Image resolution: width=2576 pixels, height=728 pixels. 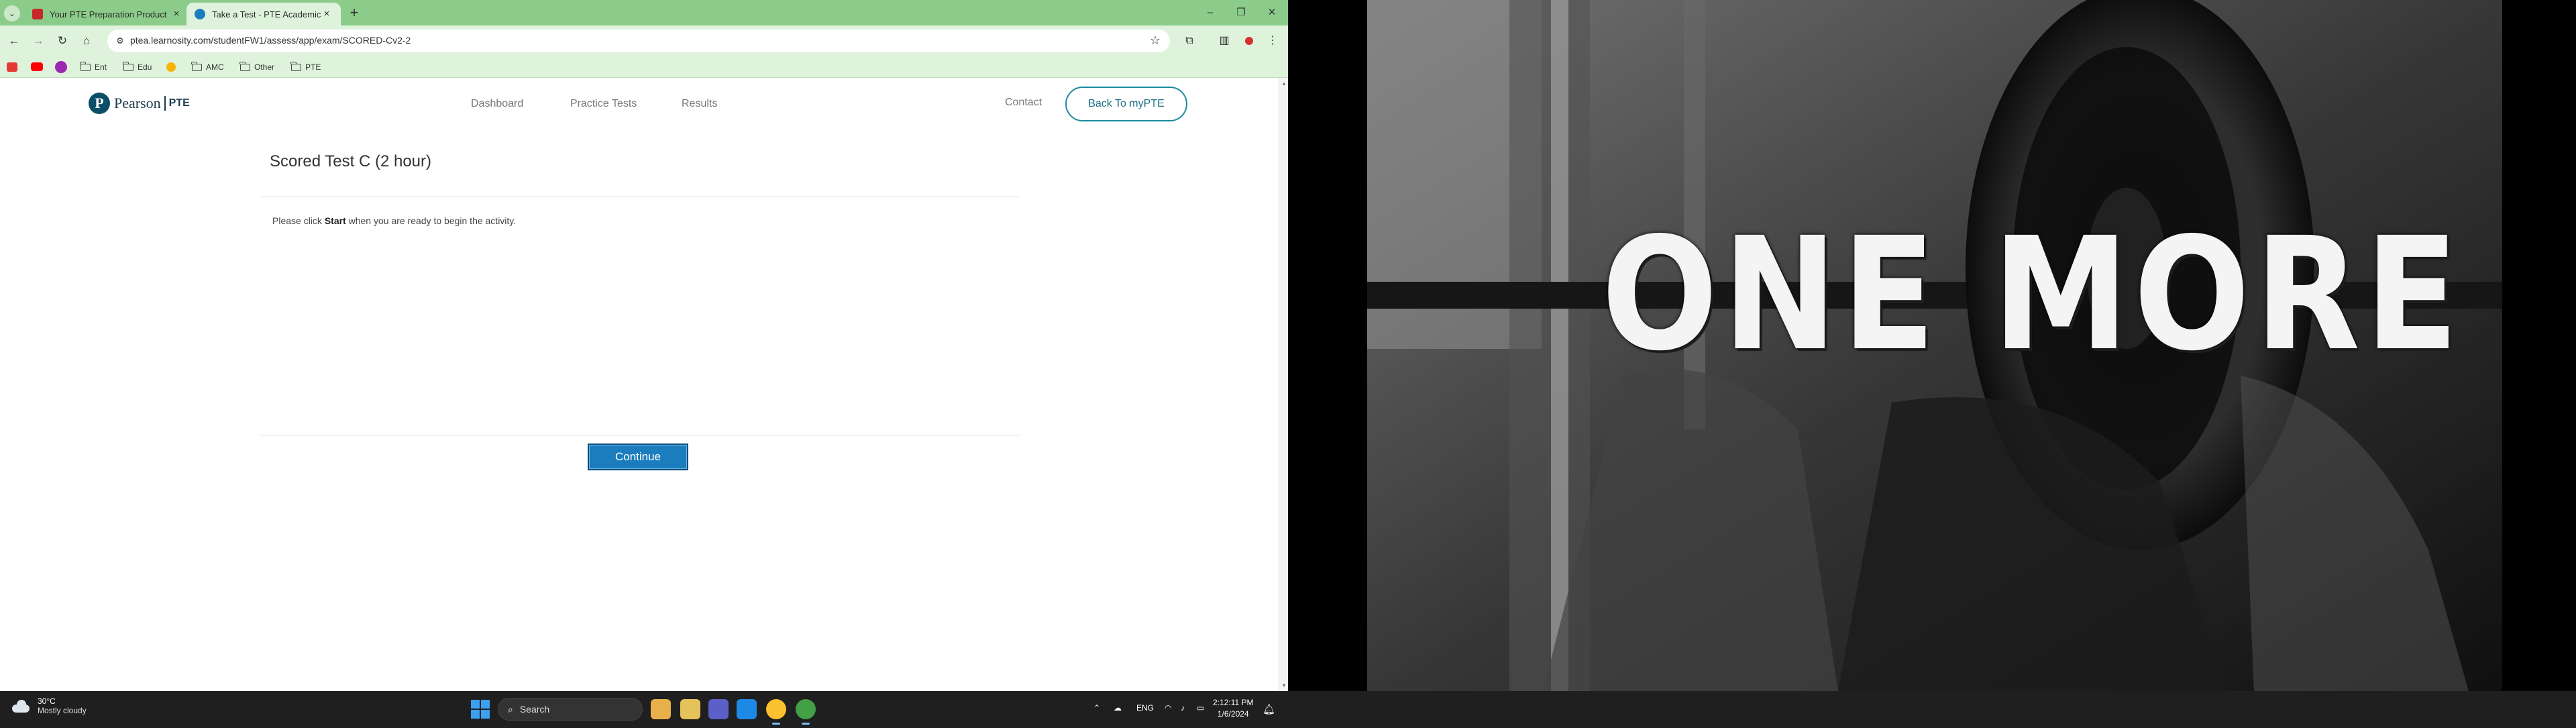 What do you see at coordinates (37, 66) in the screenshot?
I see `youtube-bookmark-icon` at bounding box center [37, 66].